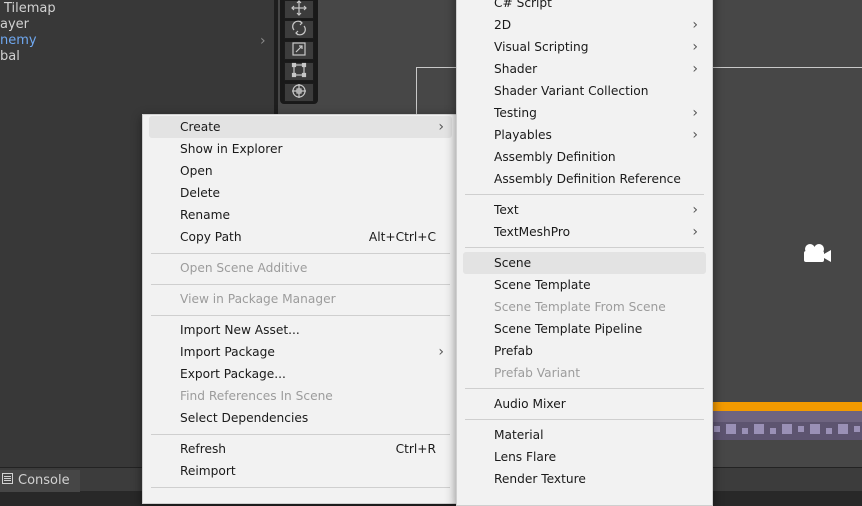 The width and height of the screenshot is (862, 506). What do you see at coordinates (300, 449) in the screenshot?
I see `menu-item-refresh: Refresh Ctrl+R` at bounding box center [300, 449].